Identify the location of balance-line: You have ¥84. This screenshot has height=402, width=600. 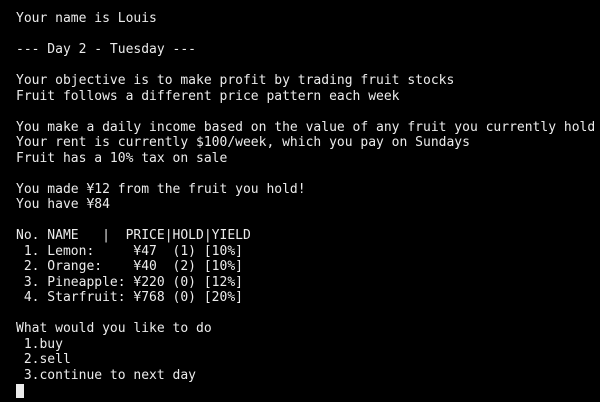
(63, 204).